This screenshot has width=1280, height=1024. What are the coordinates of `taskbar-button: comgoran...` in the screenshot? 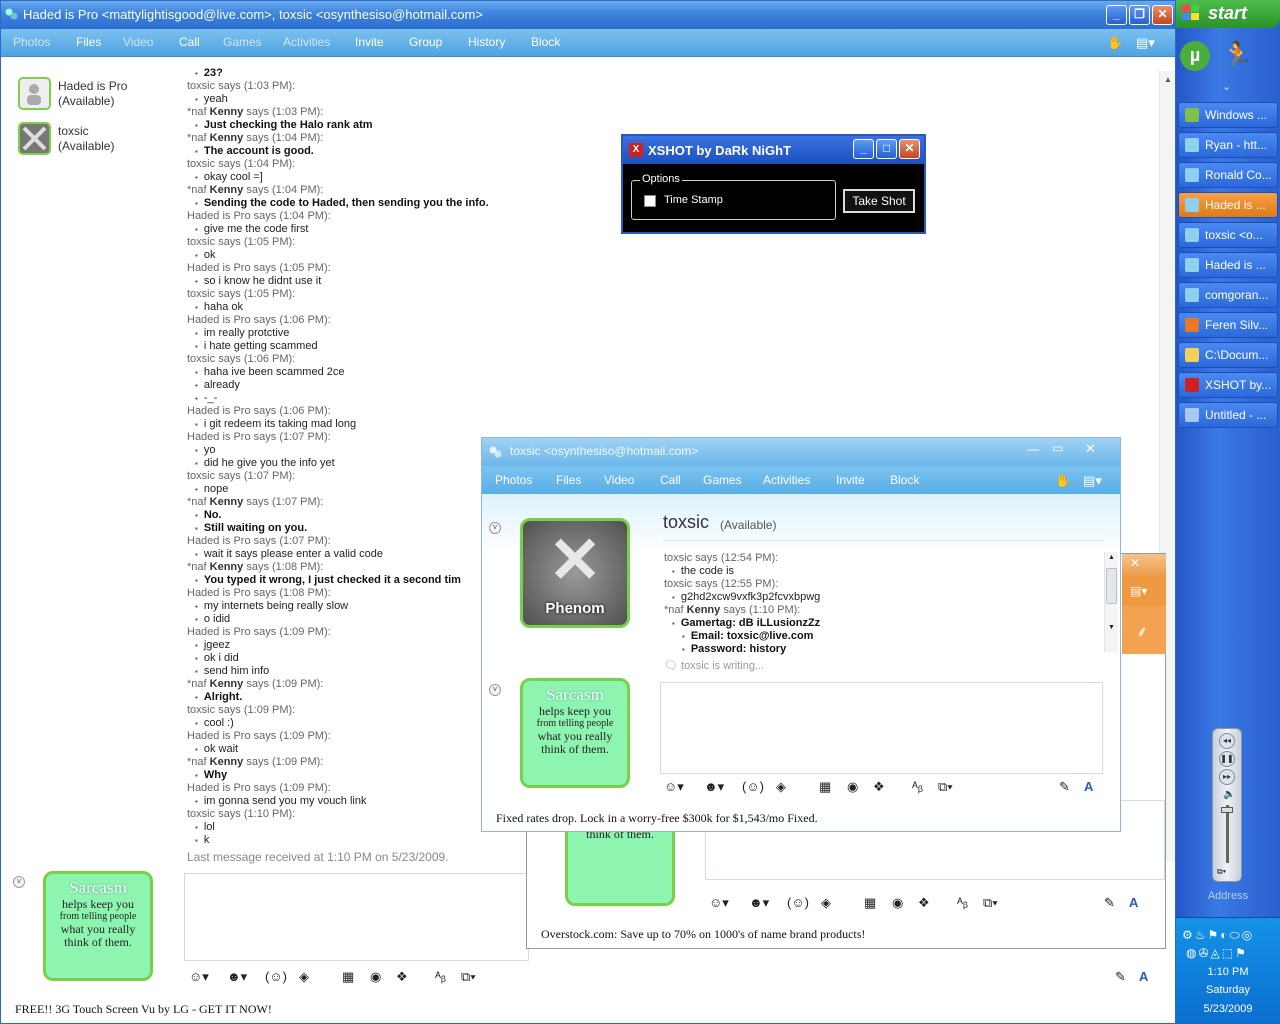 It's located at (1228, 295).